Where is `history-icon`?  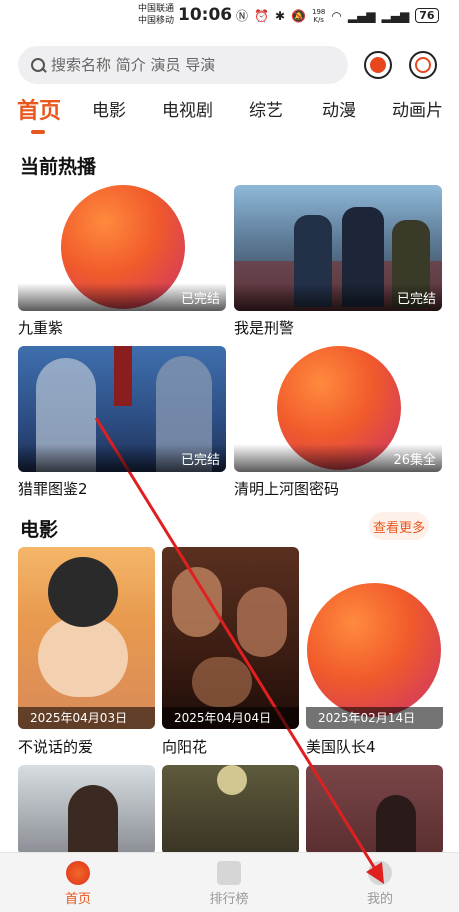 history-icon is located at coordinates (423, 65).